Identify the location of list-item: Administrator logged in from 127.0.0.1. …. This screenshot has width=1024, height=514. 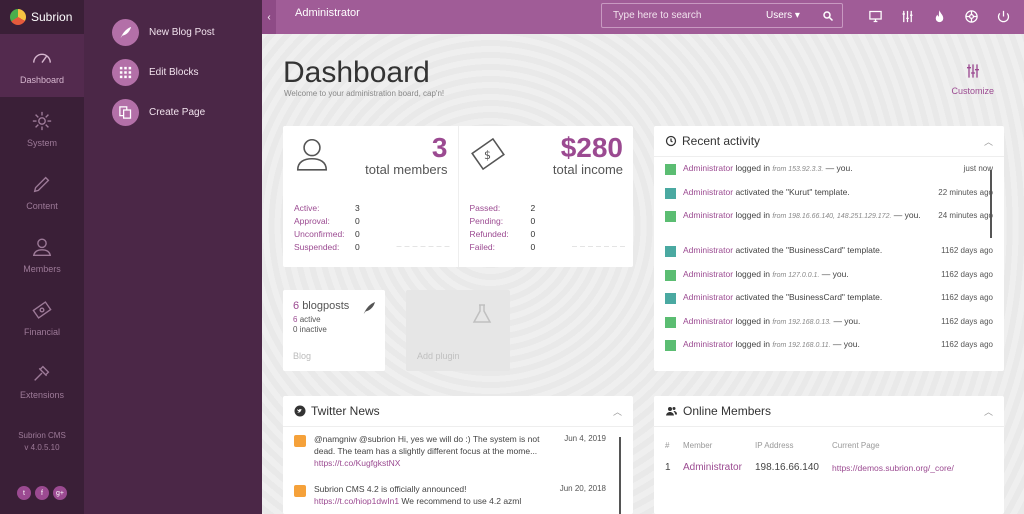
(829, 281).